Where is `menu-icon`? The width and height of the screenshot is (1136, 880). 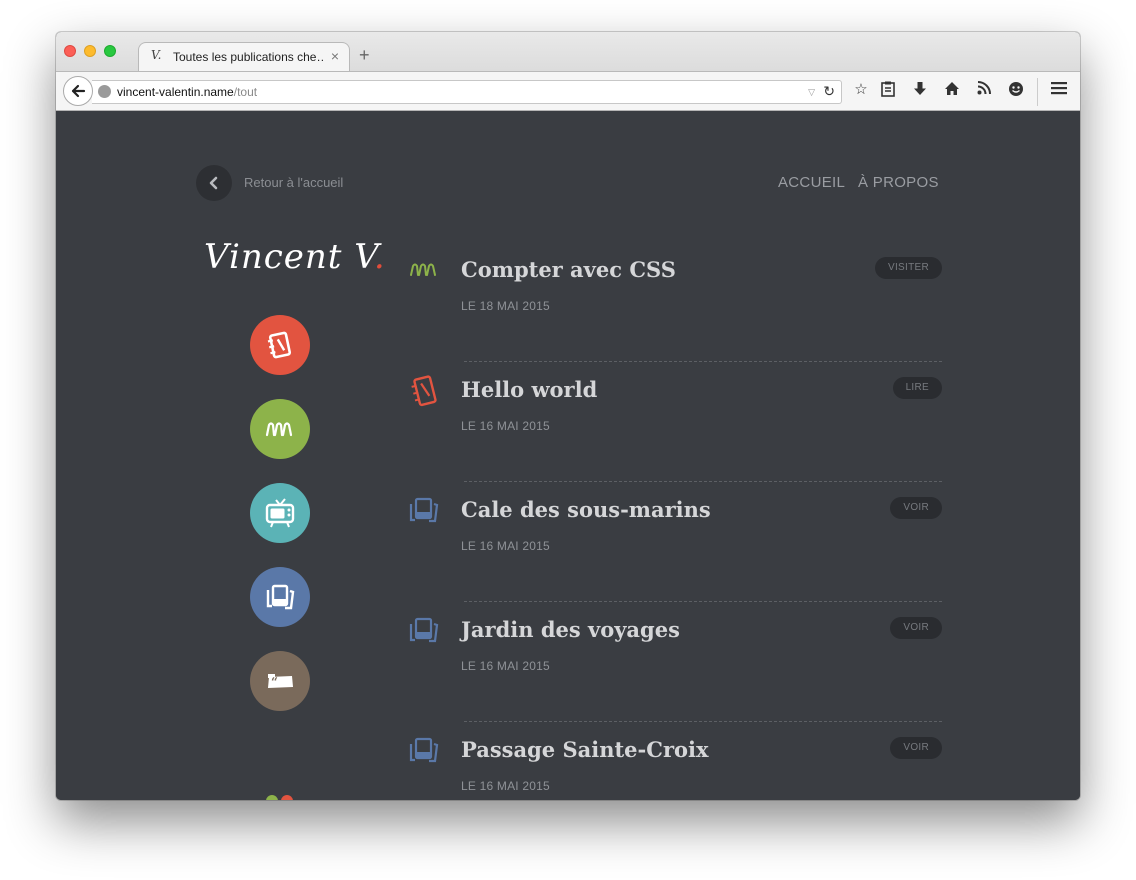 menu-icon is located at coordinates (1059, 90).